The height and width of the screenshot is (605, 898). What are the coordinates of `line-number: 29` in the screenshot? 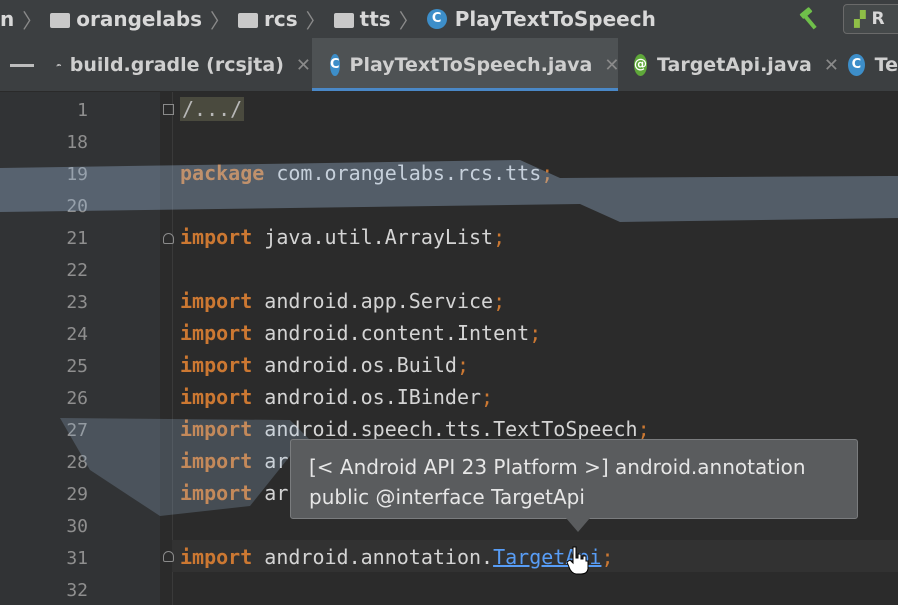 It's located at (77, 494).